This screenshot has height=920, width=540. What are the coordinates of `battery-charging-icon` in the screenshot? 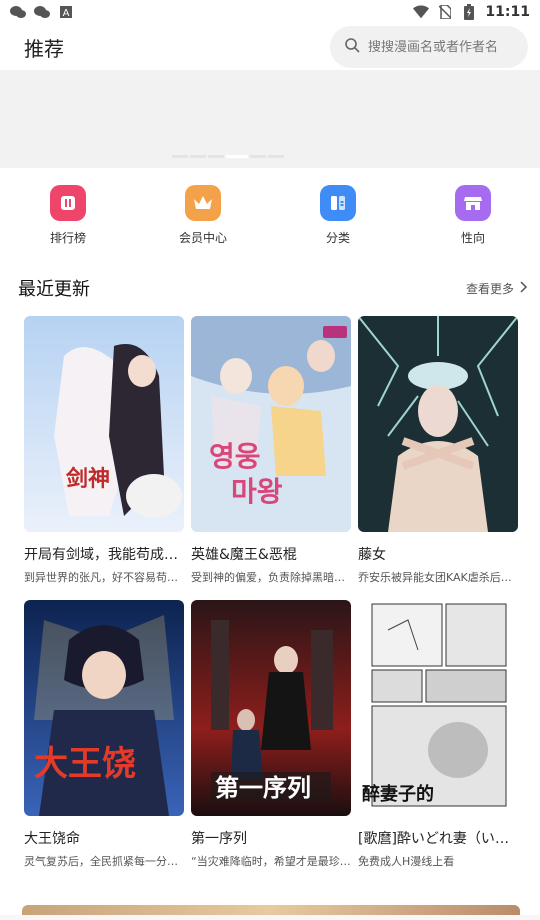 It's located at (469, 12).